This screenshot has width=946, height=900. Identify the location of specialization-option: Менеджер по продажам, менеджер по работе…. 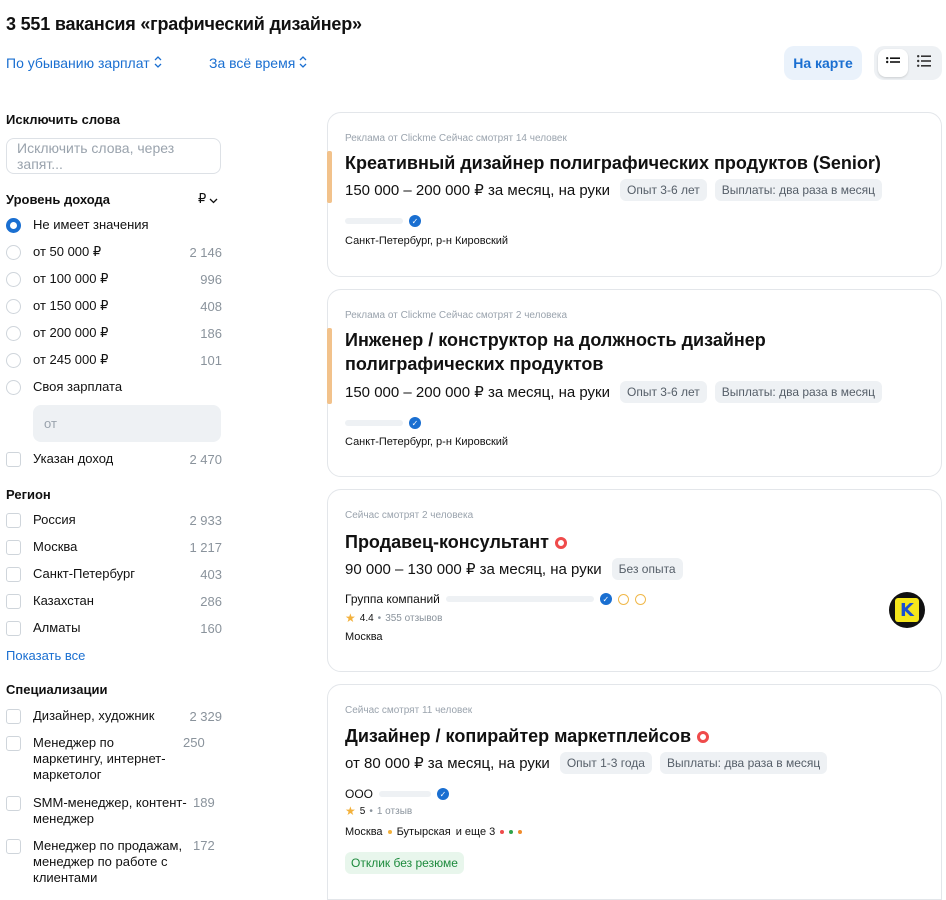
(114, 862).